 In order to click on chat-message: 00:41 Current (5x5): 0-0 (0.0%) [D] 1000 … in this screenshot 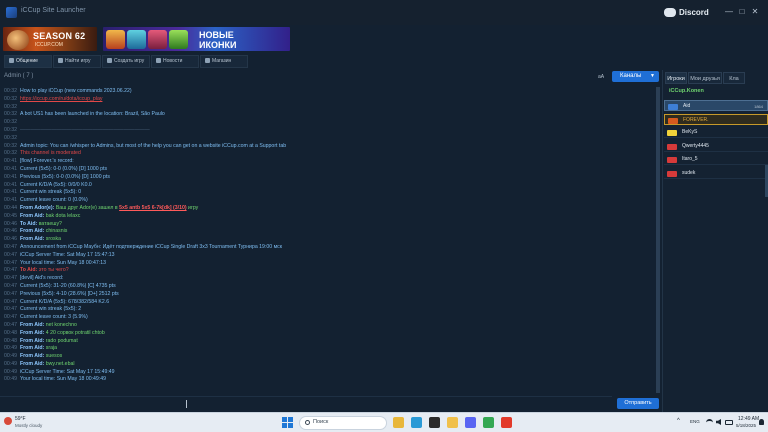, I will do `click(327, 170)`.